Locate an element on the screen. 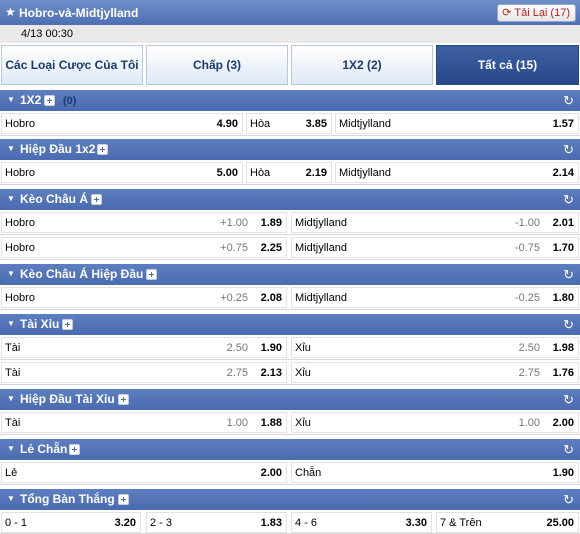  odds-value: 1.98 is located at coordinates (563, 348).